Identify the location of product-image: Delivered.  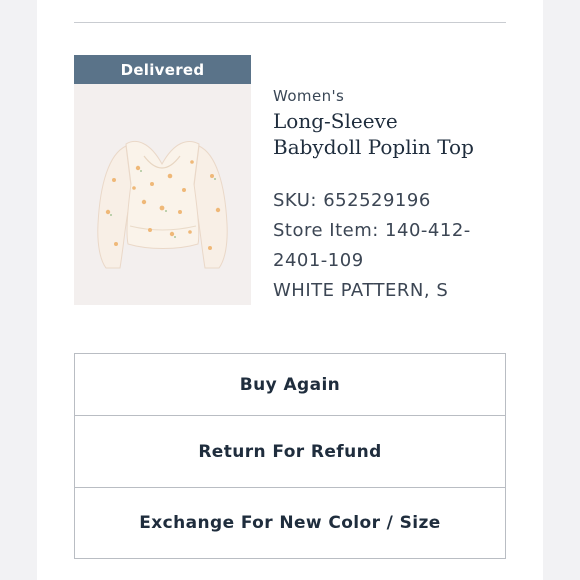
(162, 180).